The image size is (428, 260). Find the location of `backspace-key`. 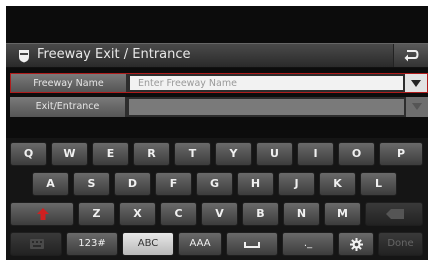

backspace-key is located at coordinates (394, 214).